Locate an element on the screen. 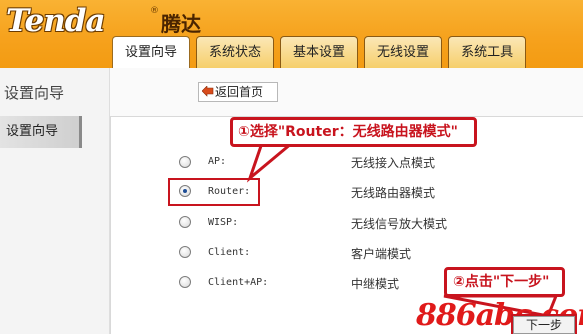 Image resolution: width=583 pixels, height=334 pixels. tab-basic-settings: 基本设置 is located at coordinates (319, 52).